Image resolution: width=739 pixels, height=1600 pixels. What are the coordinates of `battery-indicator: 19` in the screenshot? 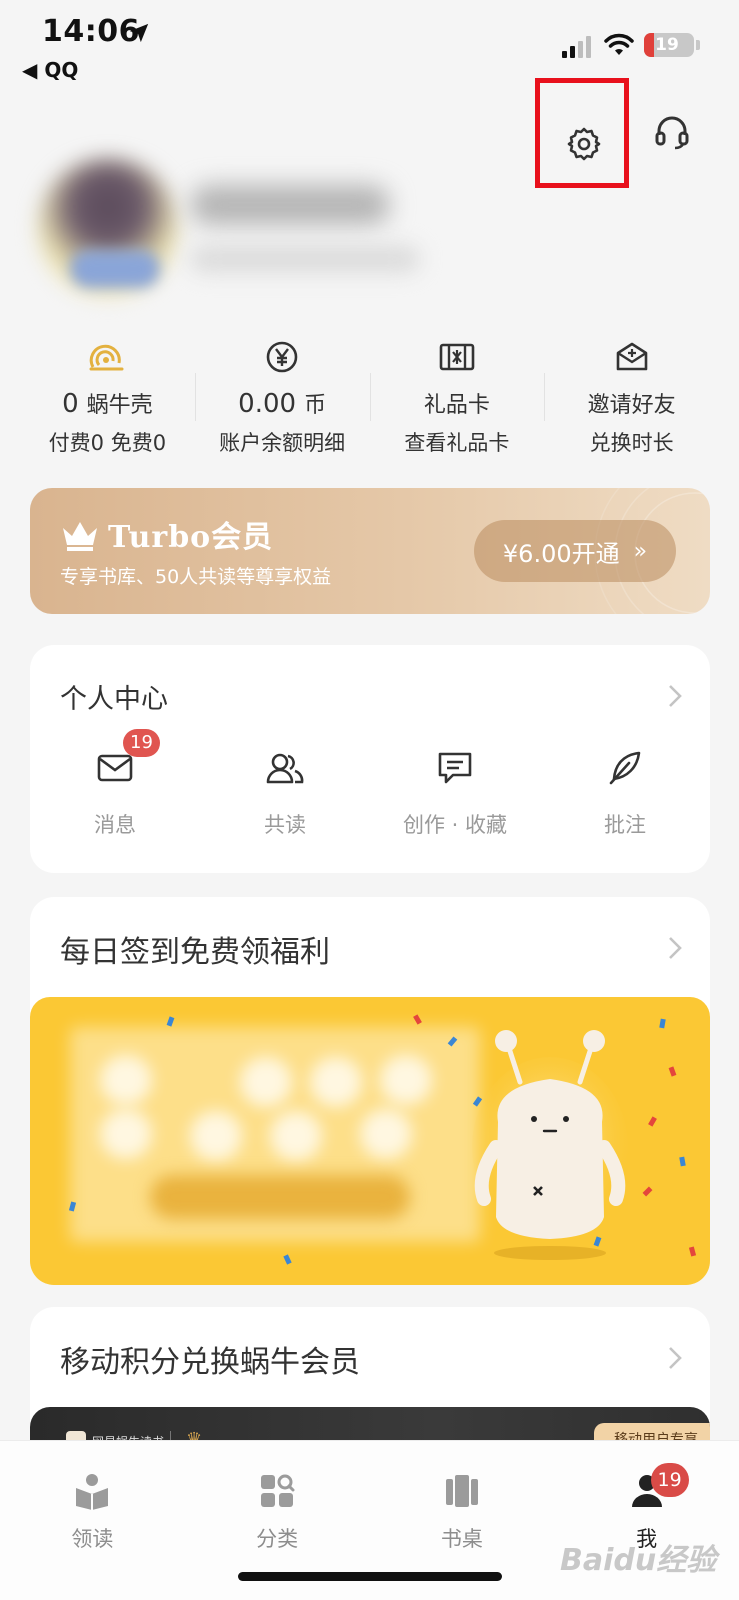 It's located at (669, 45).